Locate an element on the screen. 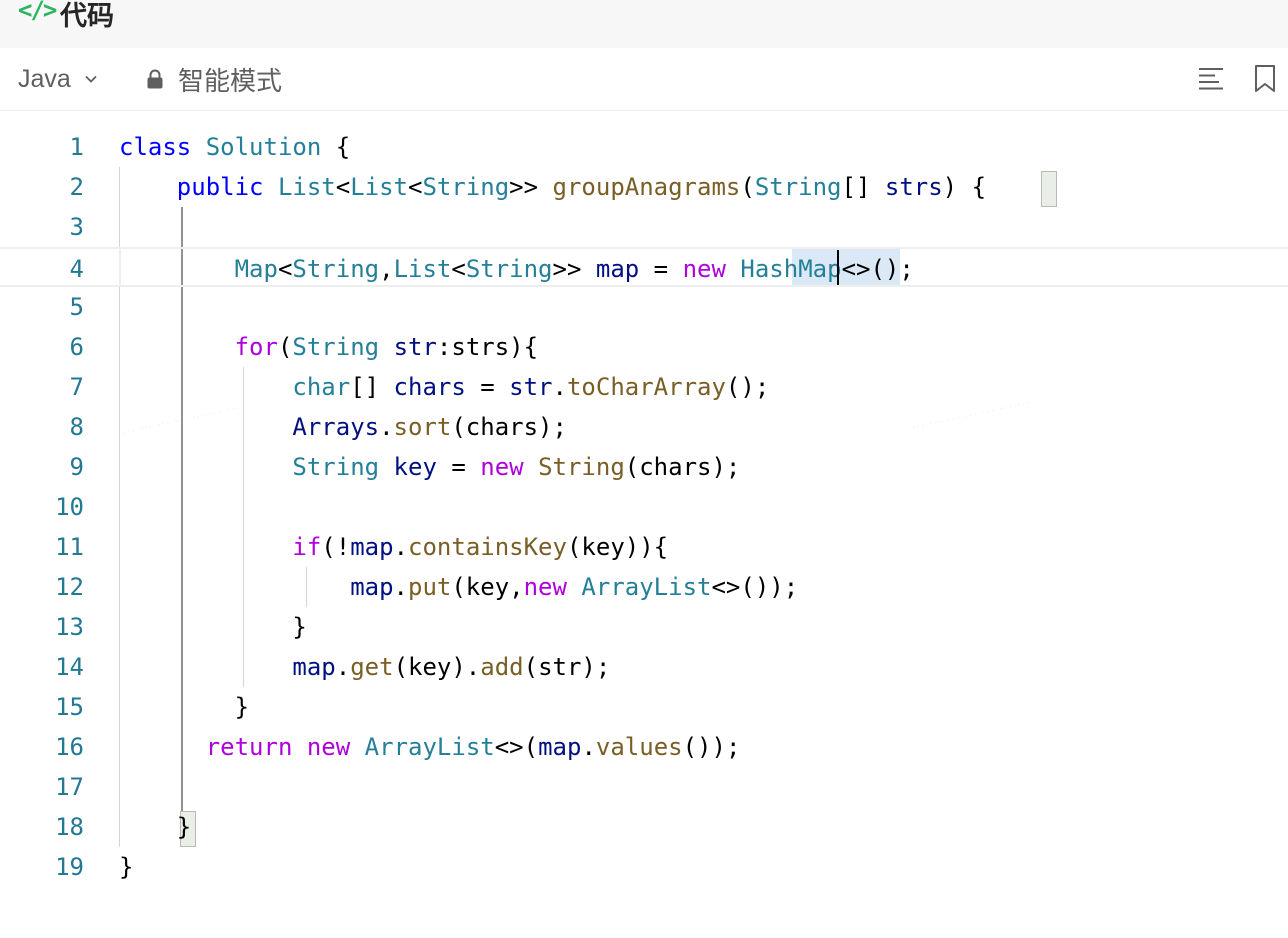 The width and height of the screenshot is (1288, 938). bookmark-icon is located at coordinates (1265, 78).